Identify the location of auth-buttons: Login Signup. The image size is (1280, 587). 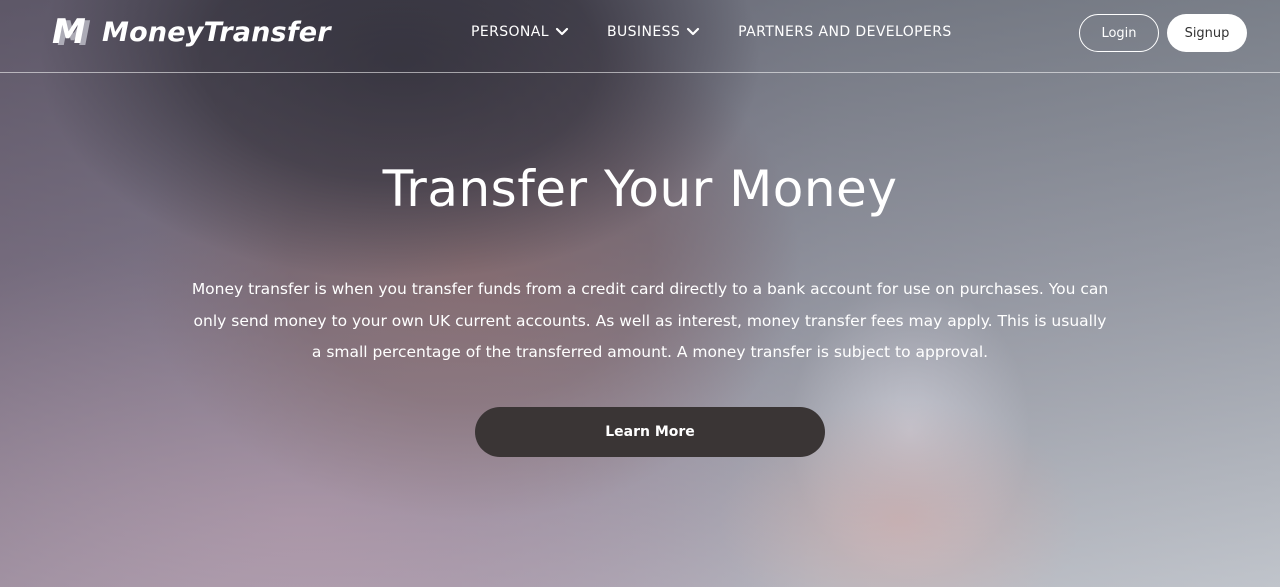
(1163, 33).